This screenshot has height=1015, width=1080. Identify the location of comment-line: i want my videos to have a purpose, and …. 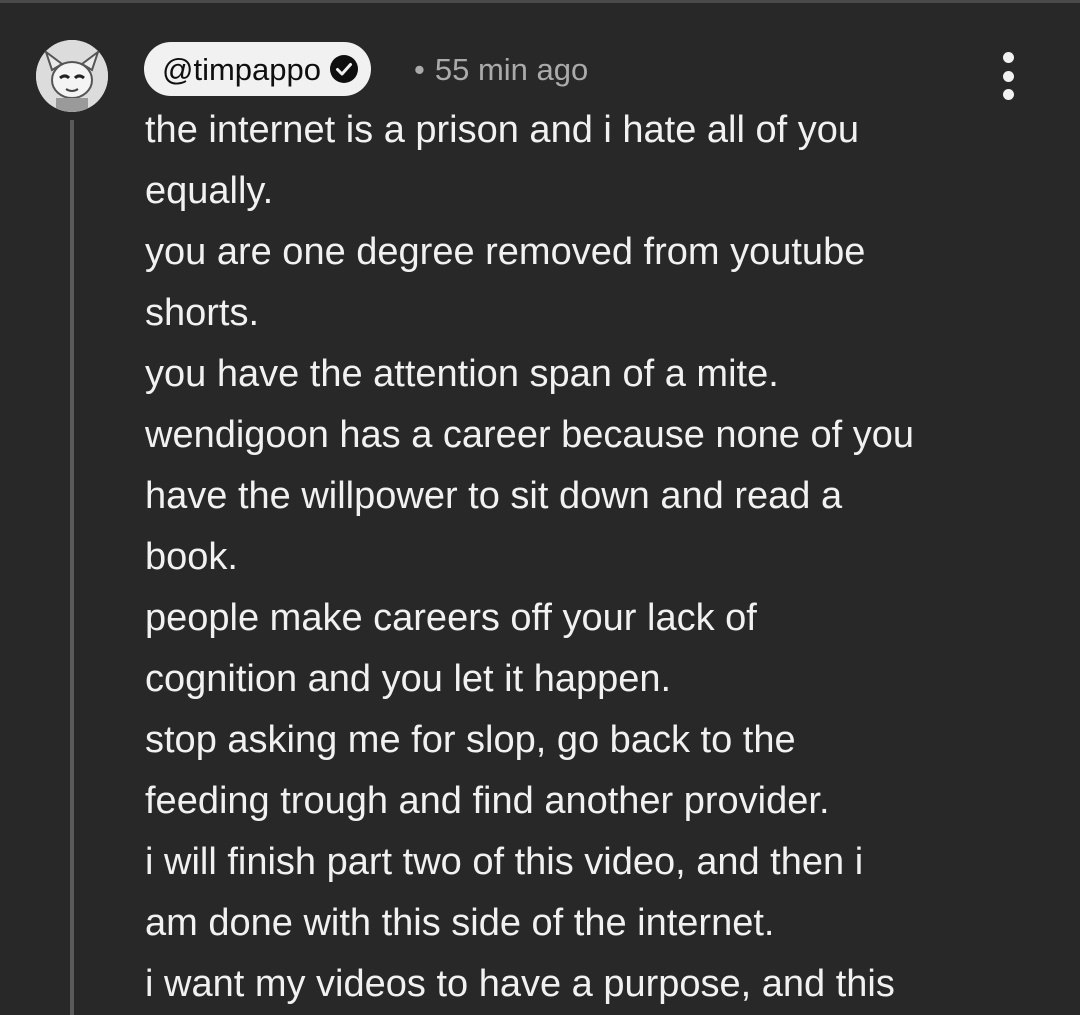
(520, 984).